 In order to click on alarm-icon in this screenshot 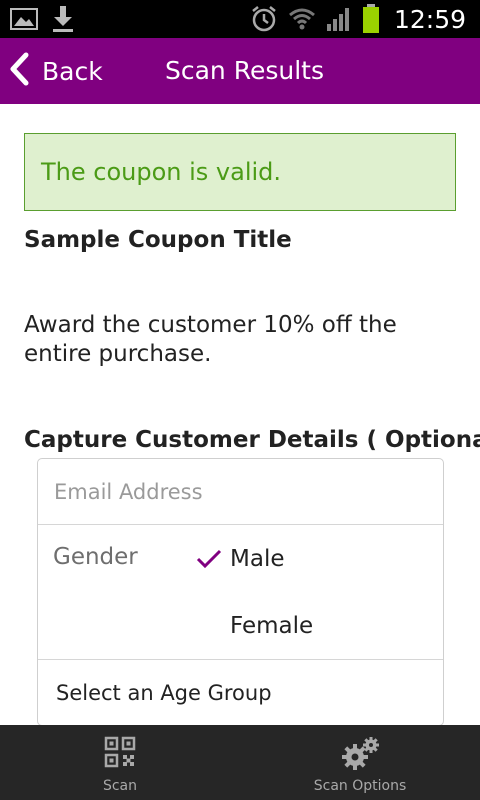, I will do `click(264, 19)`.